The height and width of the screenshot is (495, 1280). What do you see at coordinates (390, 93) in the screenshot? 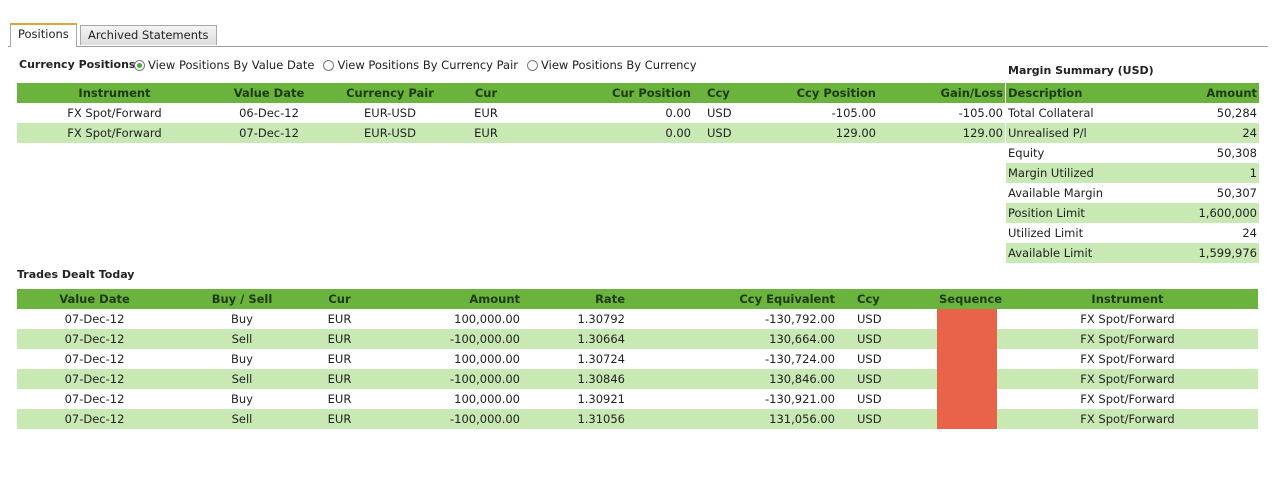
I see `column-header: Currency Pair` at bounding box center [390, 93].